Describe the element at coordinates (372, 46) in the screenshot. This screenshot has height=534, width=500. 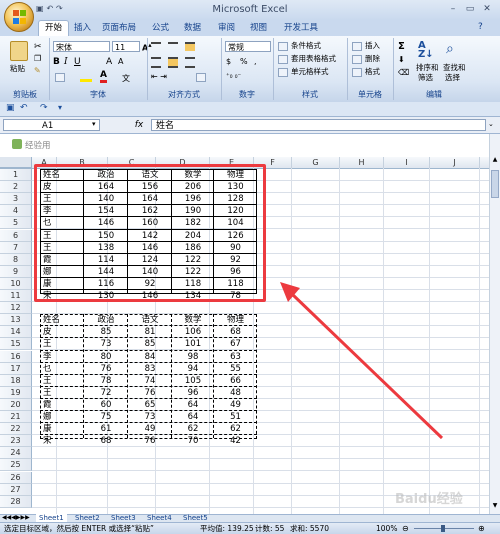
I see `insert-cells-button: 插入` at that location.